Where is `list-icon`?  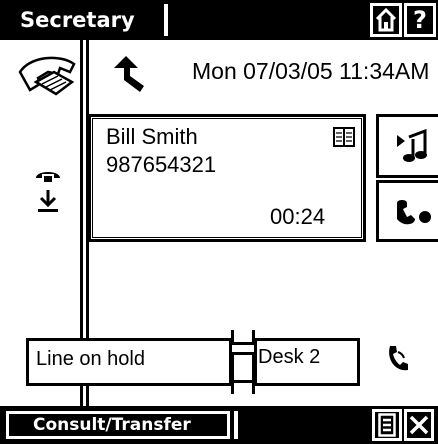
list-icon is located at coordinates (387, 425).